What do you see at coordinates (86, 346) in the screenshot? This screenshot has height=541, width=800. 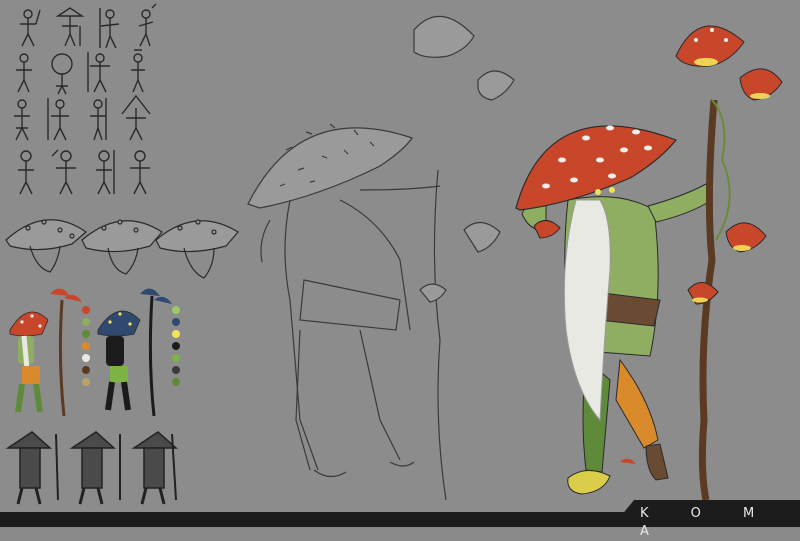 I see `color-swatches-one` at bounding box center [86, 346].